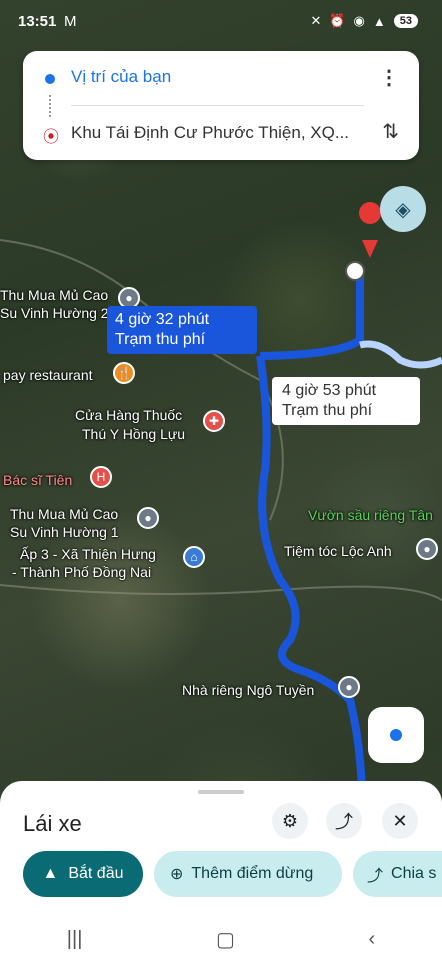 Image resolution: width=442 pixels, height=960 pixels. Describe the element at coordinates (221, 22) in the screenshot. I see `status-bar: 13:51 M ✕ ⏰ ◉ ▲ 53` at that location.